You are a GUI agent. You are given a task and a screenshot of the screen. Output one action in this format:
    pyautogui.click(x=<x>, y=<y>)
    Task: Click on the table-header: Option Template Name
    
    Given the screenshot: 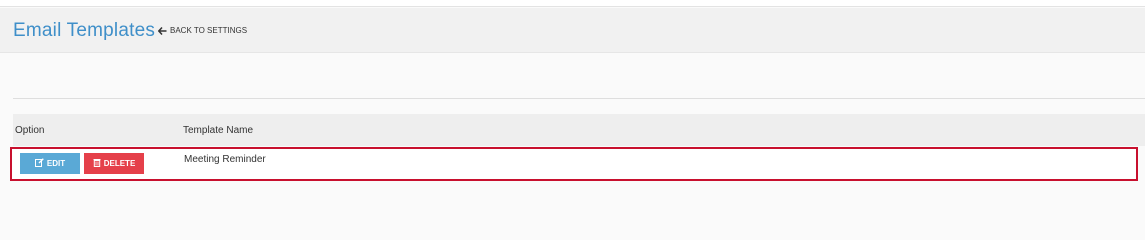 What is the action you would take?
    pyautogui.click(x=579, y=130)
    